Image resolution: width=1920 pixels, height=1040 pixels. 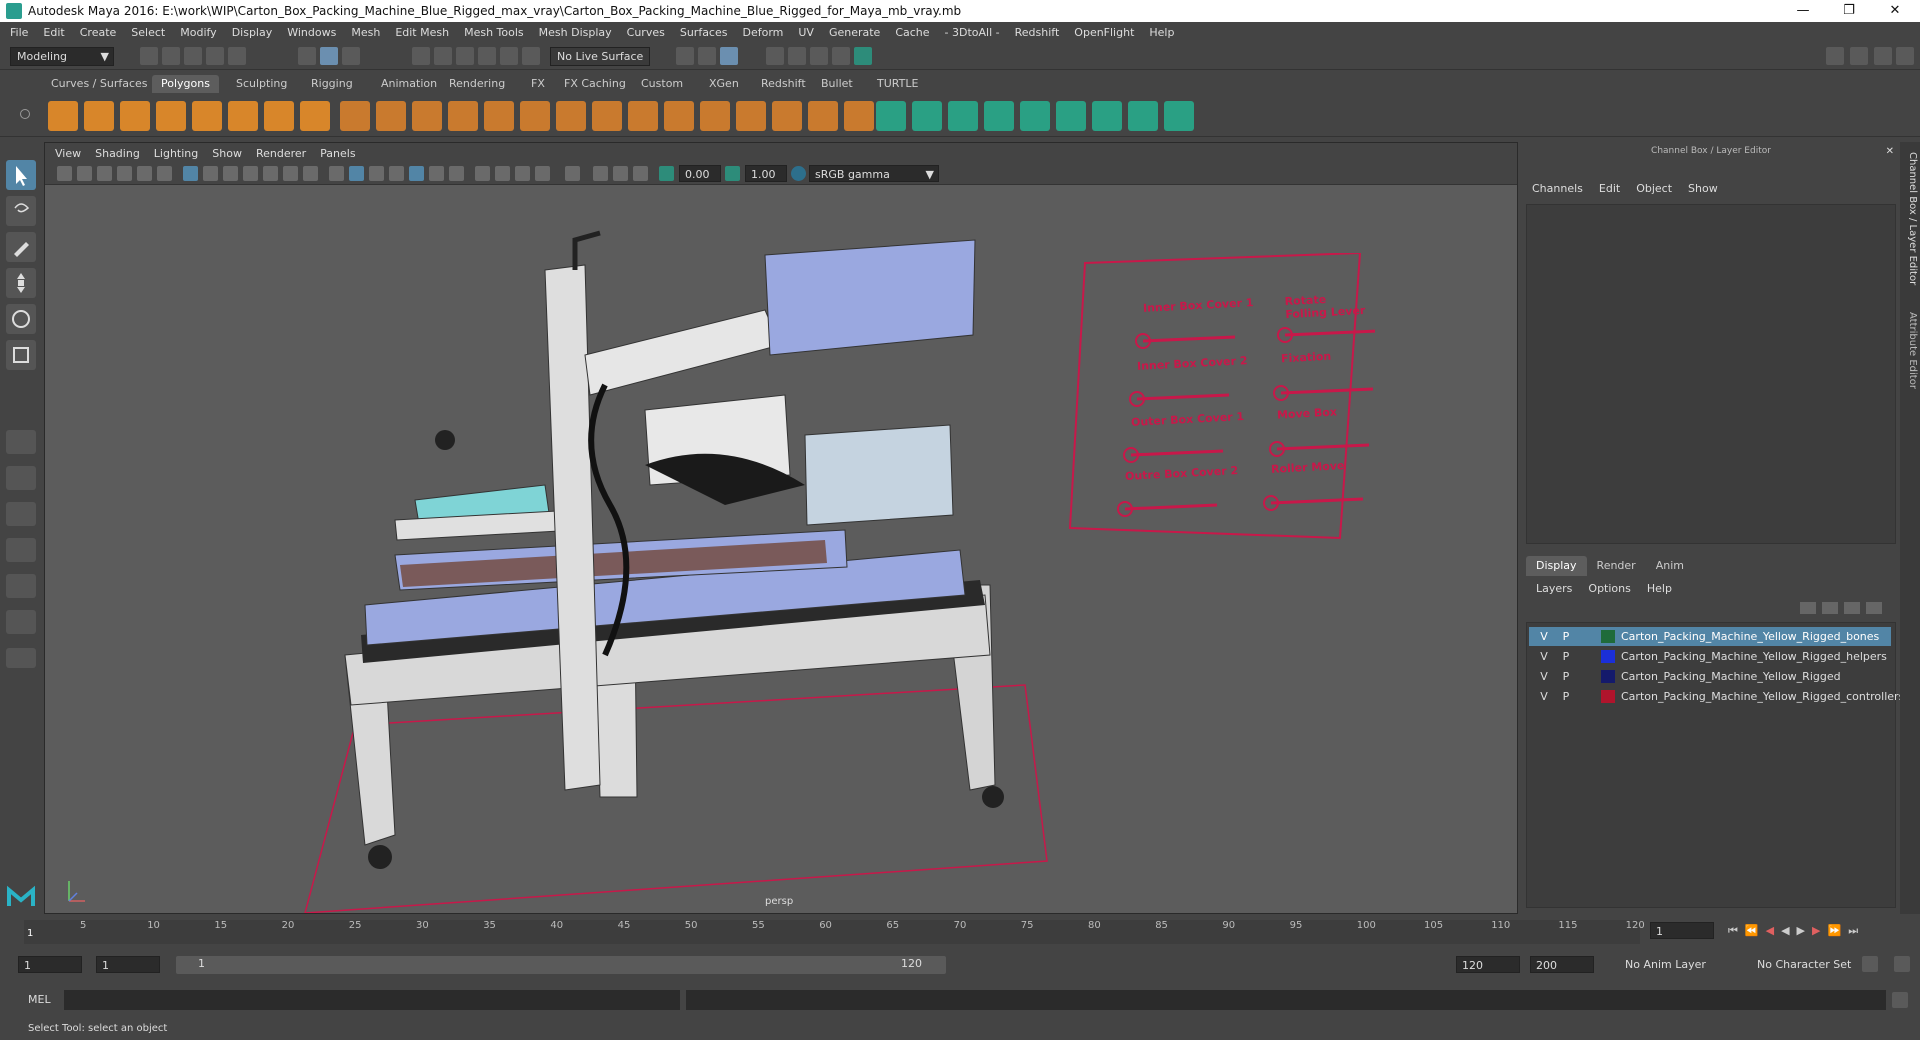 What do you see at coordinates (436, 173) in the screenshot?
I see `use-all-lights-icon` at bounding box center [436, 173].